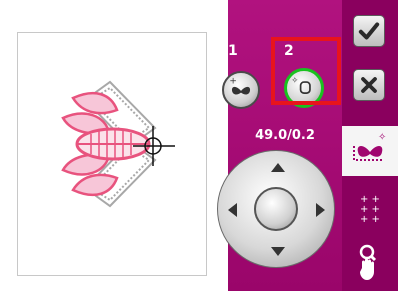 The image size is (398, 291). Describe the element at coordinates (369, 146) in the screenshot. I see `butterfly-move-icon: ✧` at that location.